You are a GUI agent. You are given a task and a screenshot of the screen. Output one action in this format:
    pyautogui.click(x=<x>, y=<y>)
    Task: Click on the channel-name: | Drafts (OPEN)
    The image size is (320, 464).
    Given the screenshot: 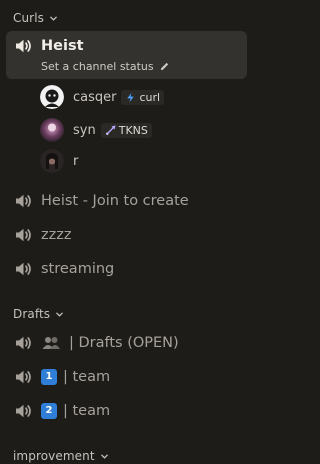 What is the action you would take?
    pyautogui.click(x=124, y=343)
    